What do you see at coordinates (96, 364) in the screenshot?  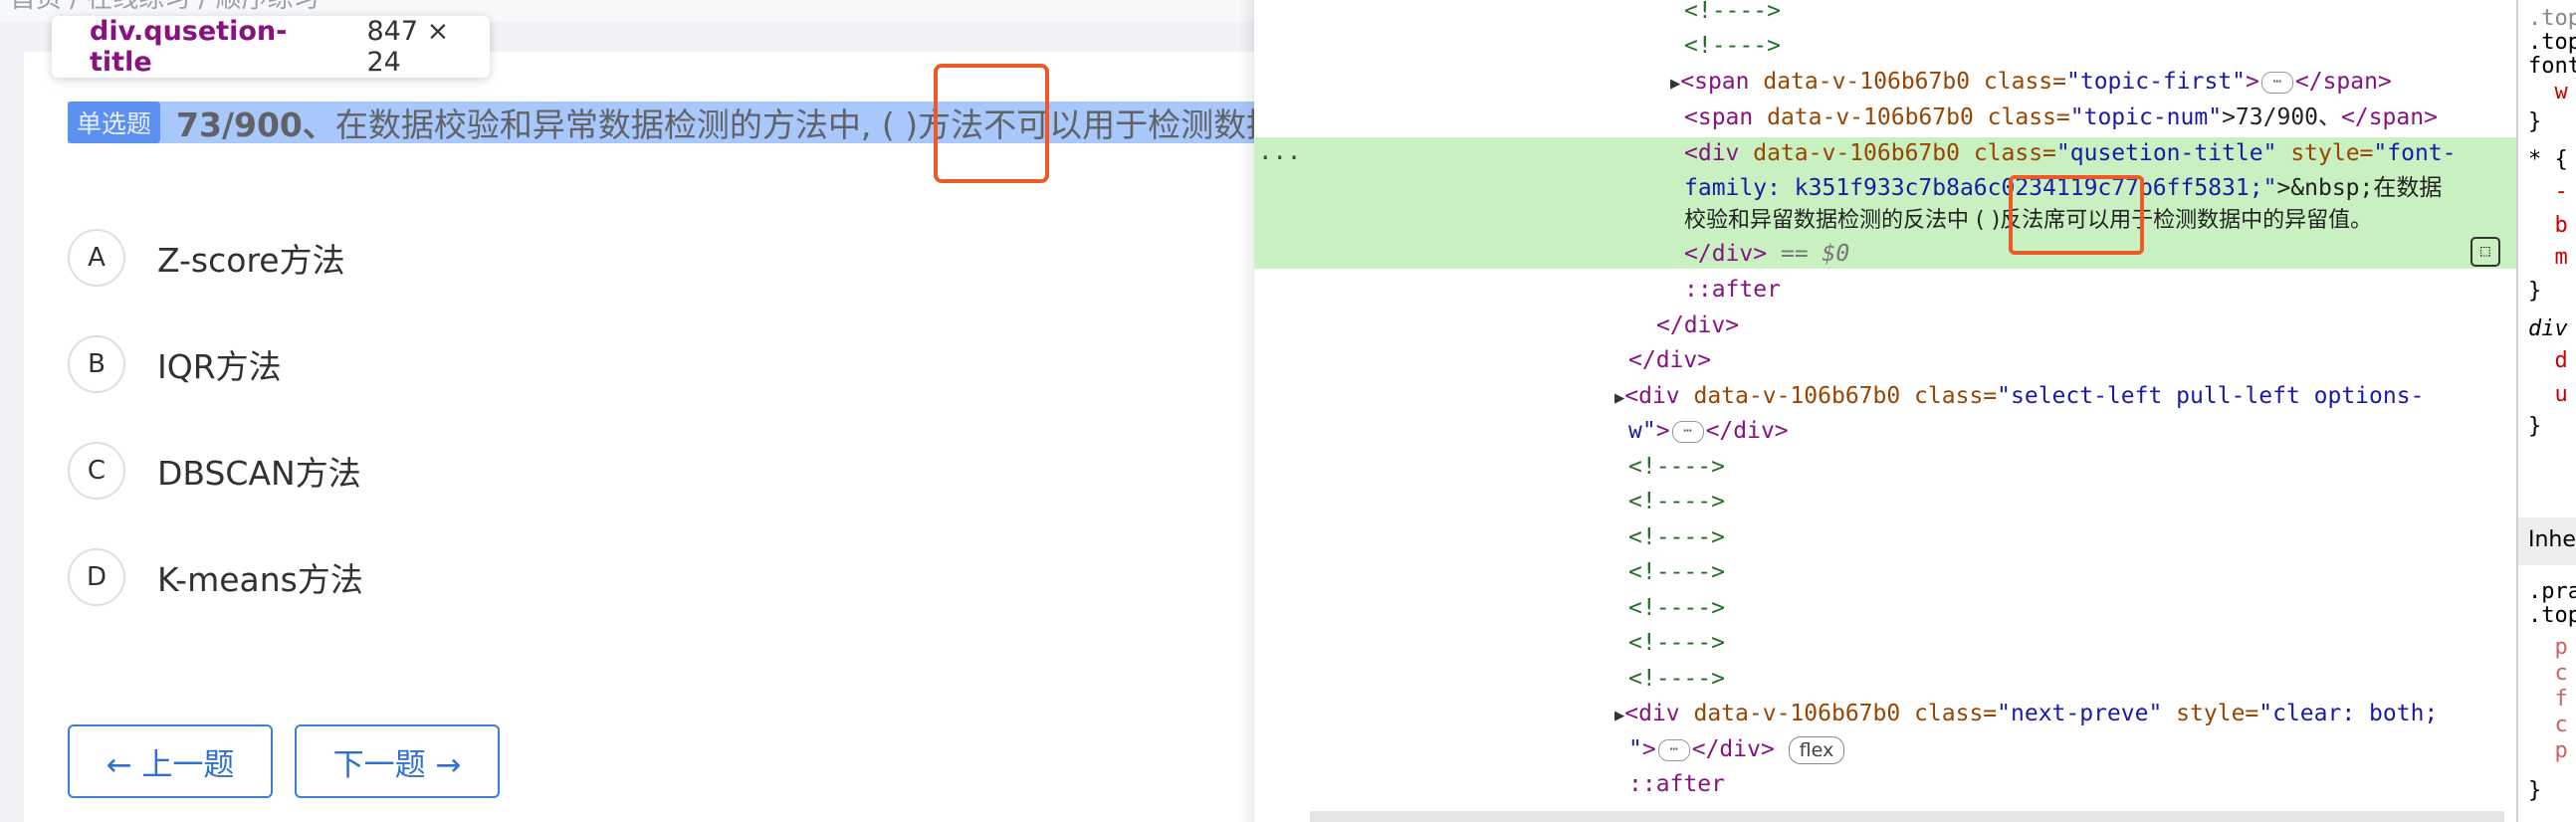 I see `option-letter: B` at bounding box center [96, 364].